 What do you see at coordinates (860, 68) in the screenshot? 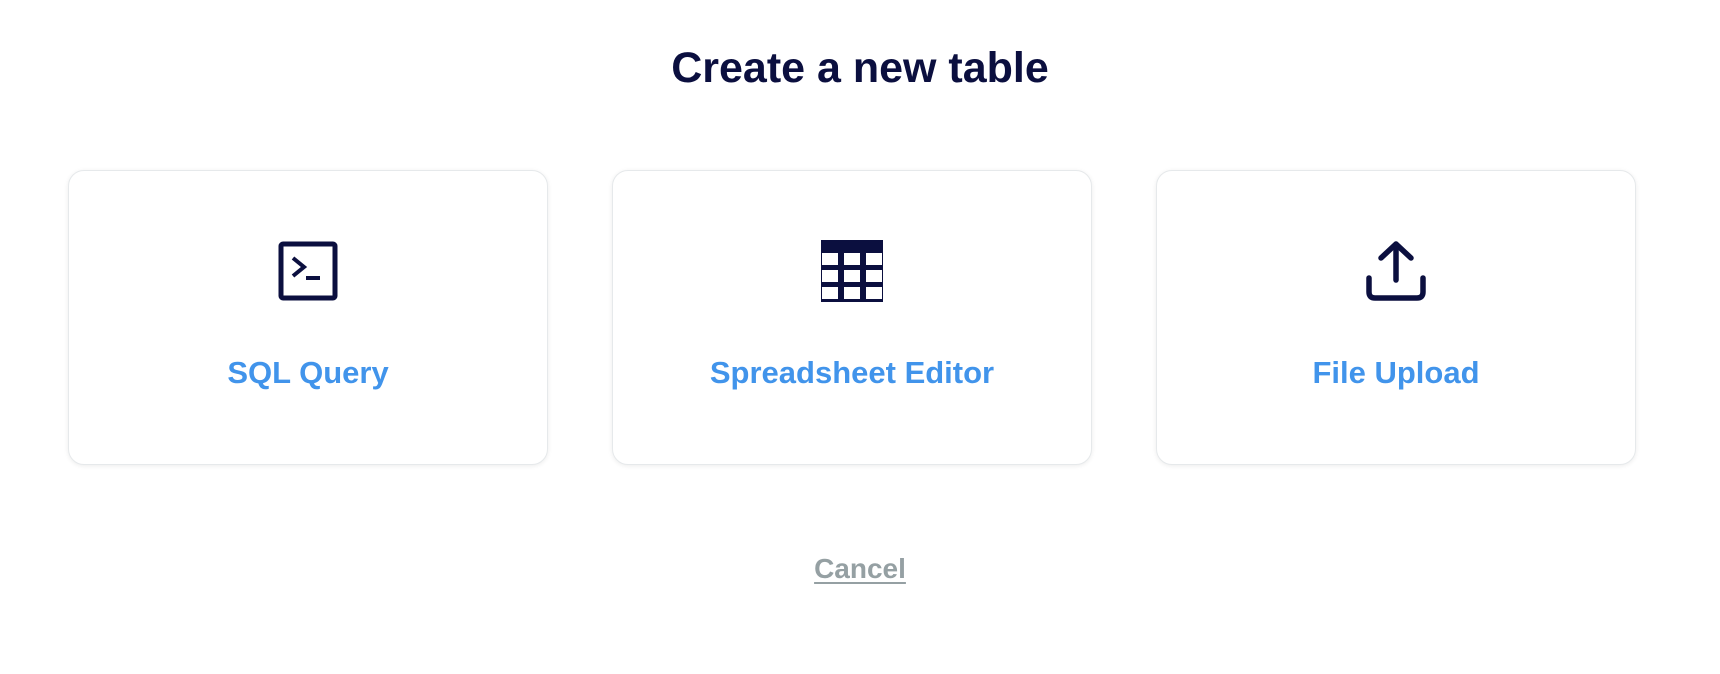
I see `dialog-title: Create a new table` at bounding box center [860, 68].